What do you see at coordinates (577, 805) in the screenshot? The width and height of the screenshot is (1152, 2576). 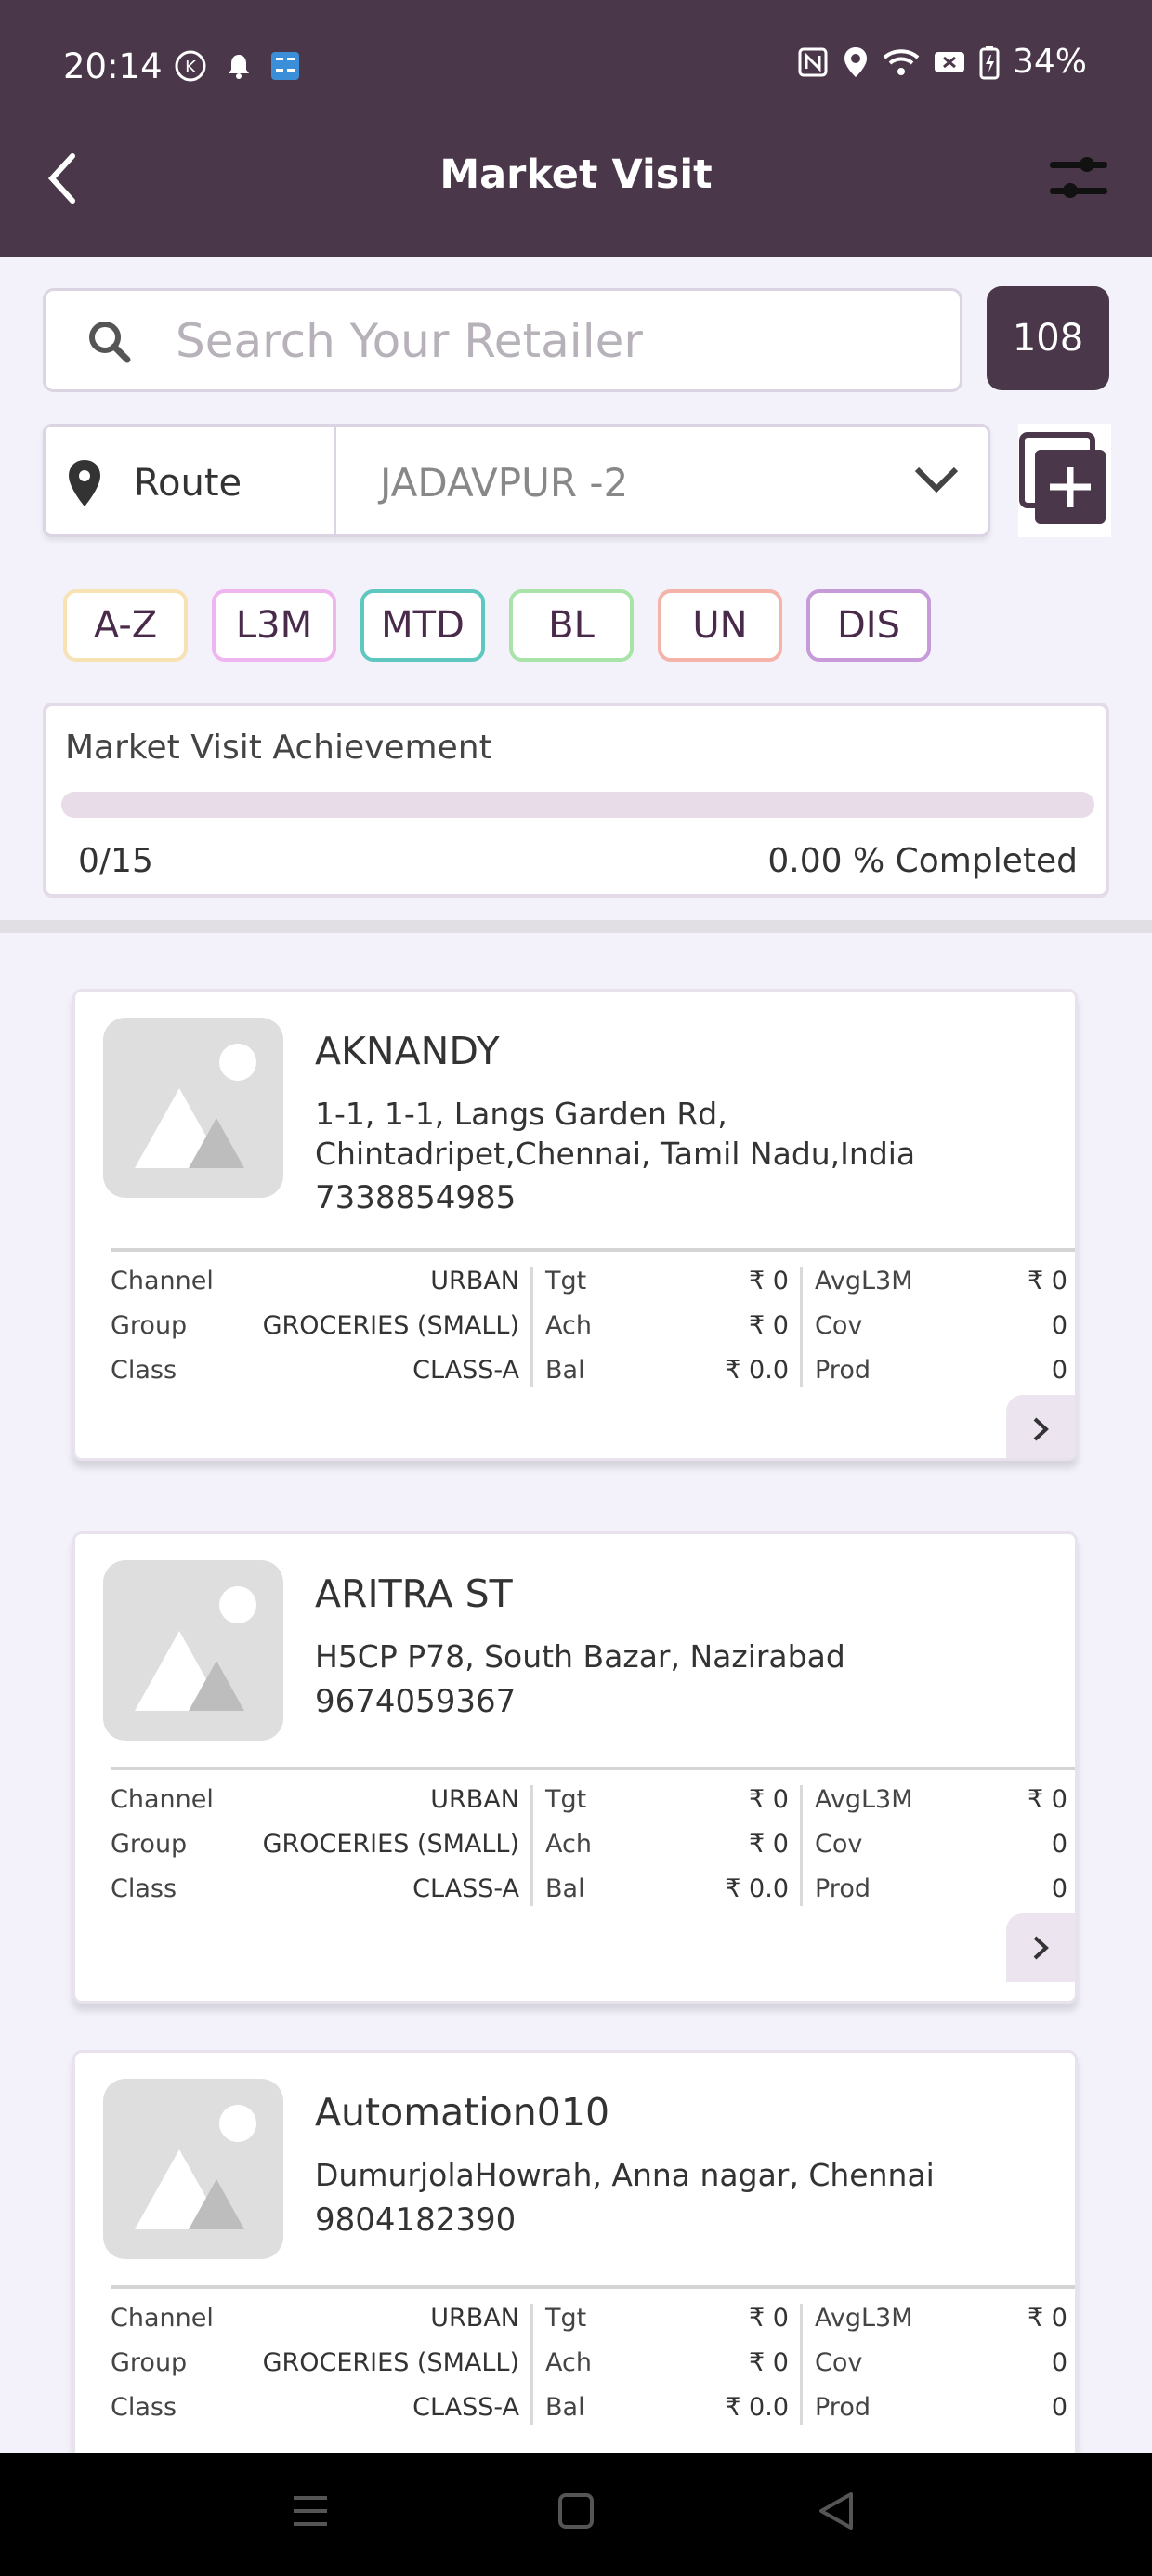 I see `achievement-progress-bar` at bounding box center [577, 805].